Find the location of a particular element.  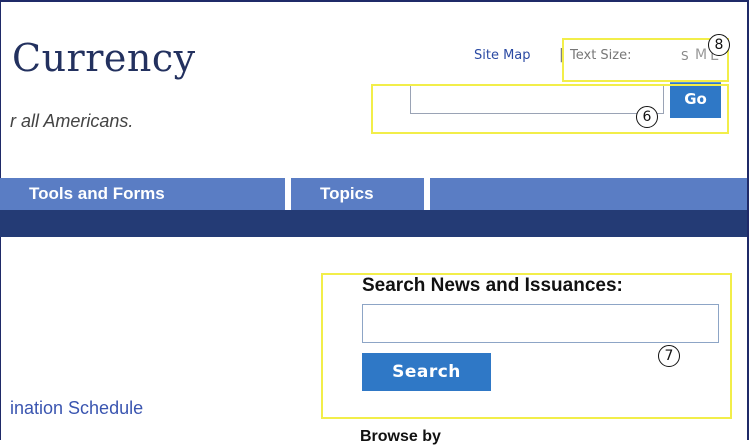

annotation-marker-7: 7 is located at coordinates (669, 356).